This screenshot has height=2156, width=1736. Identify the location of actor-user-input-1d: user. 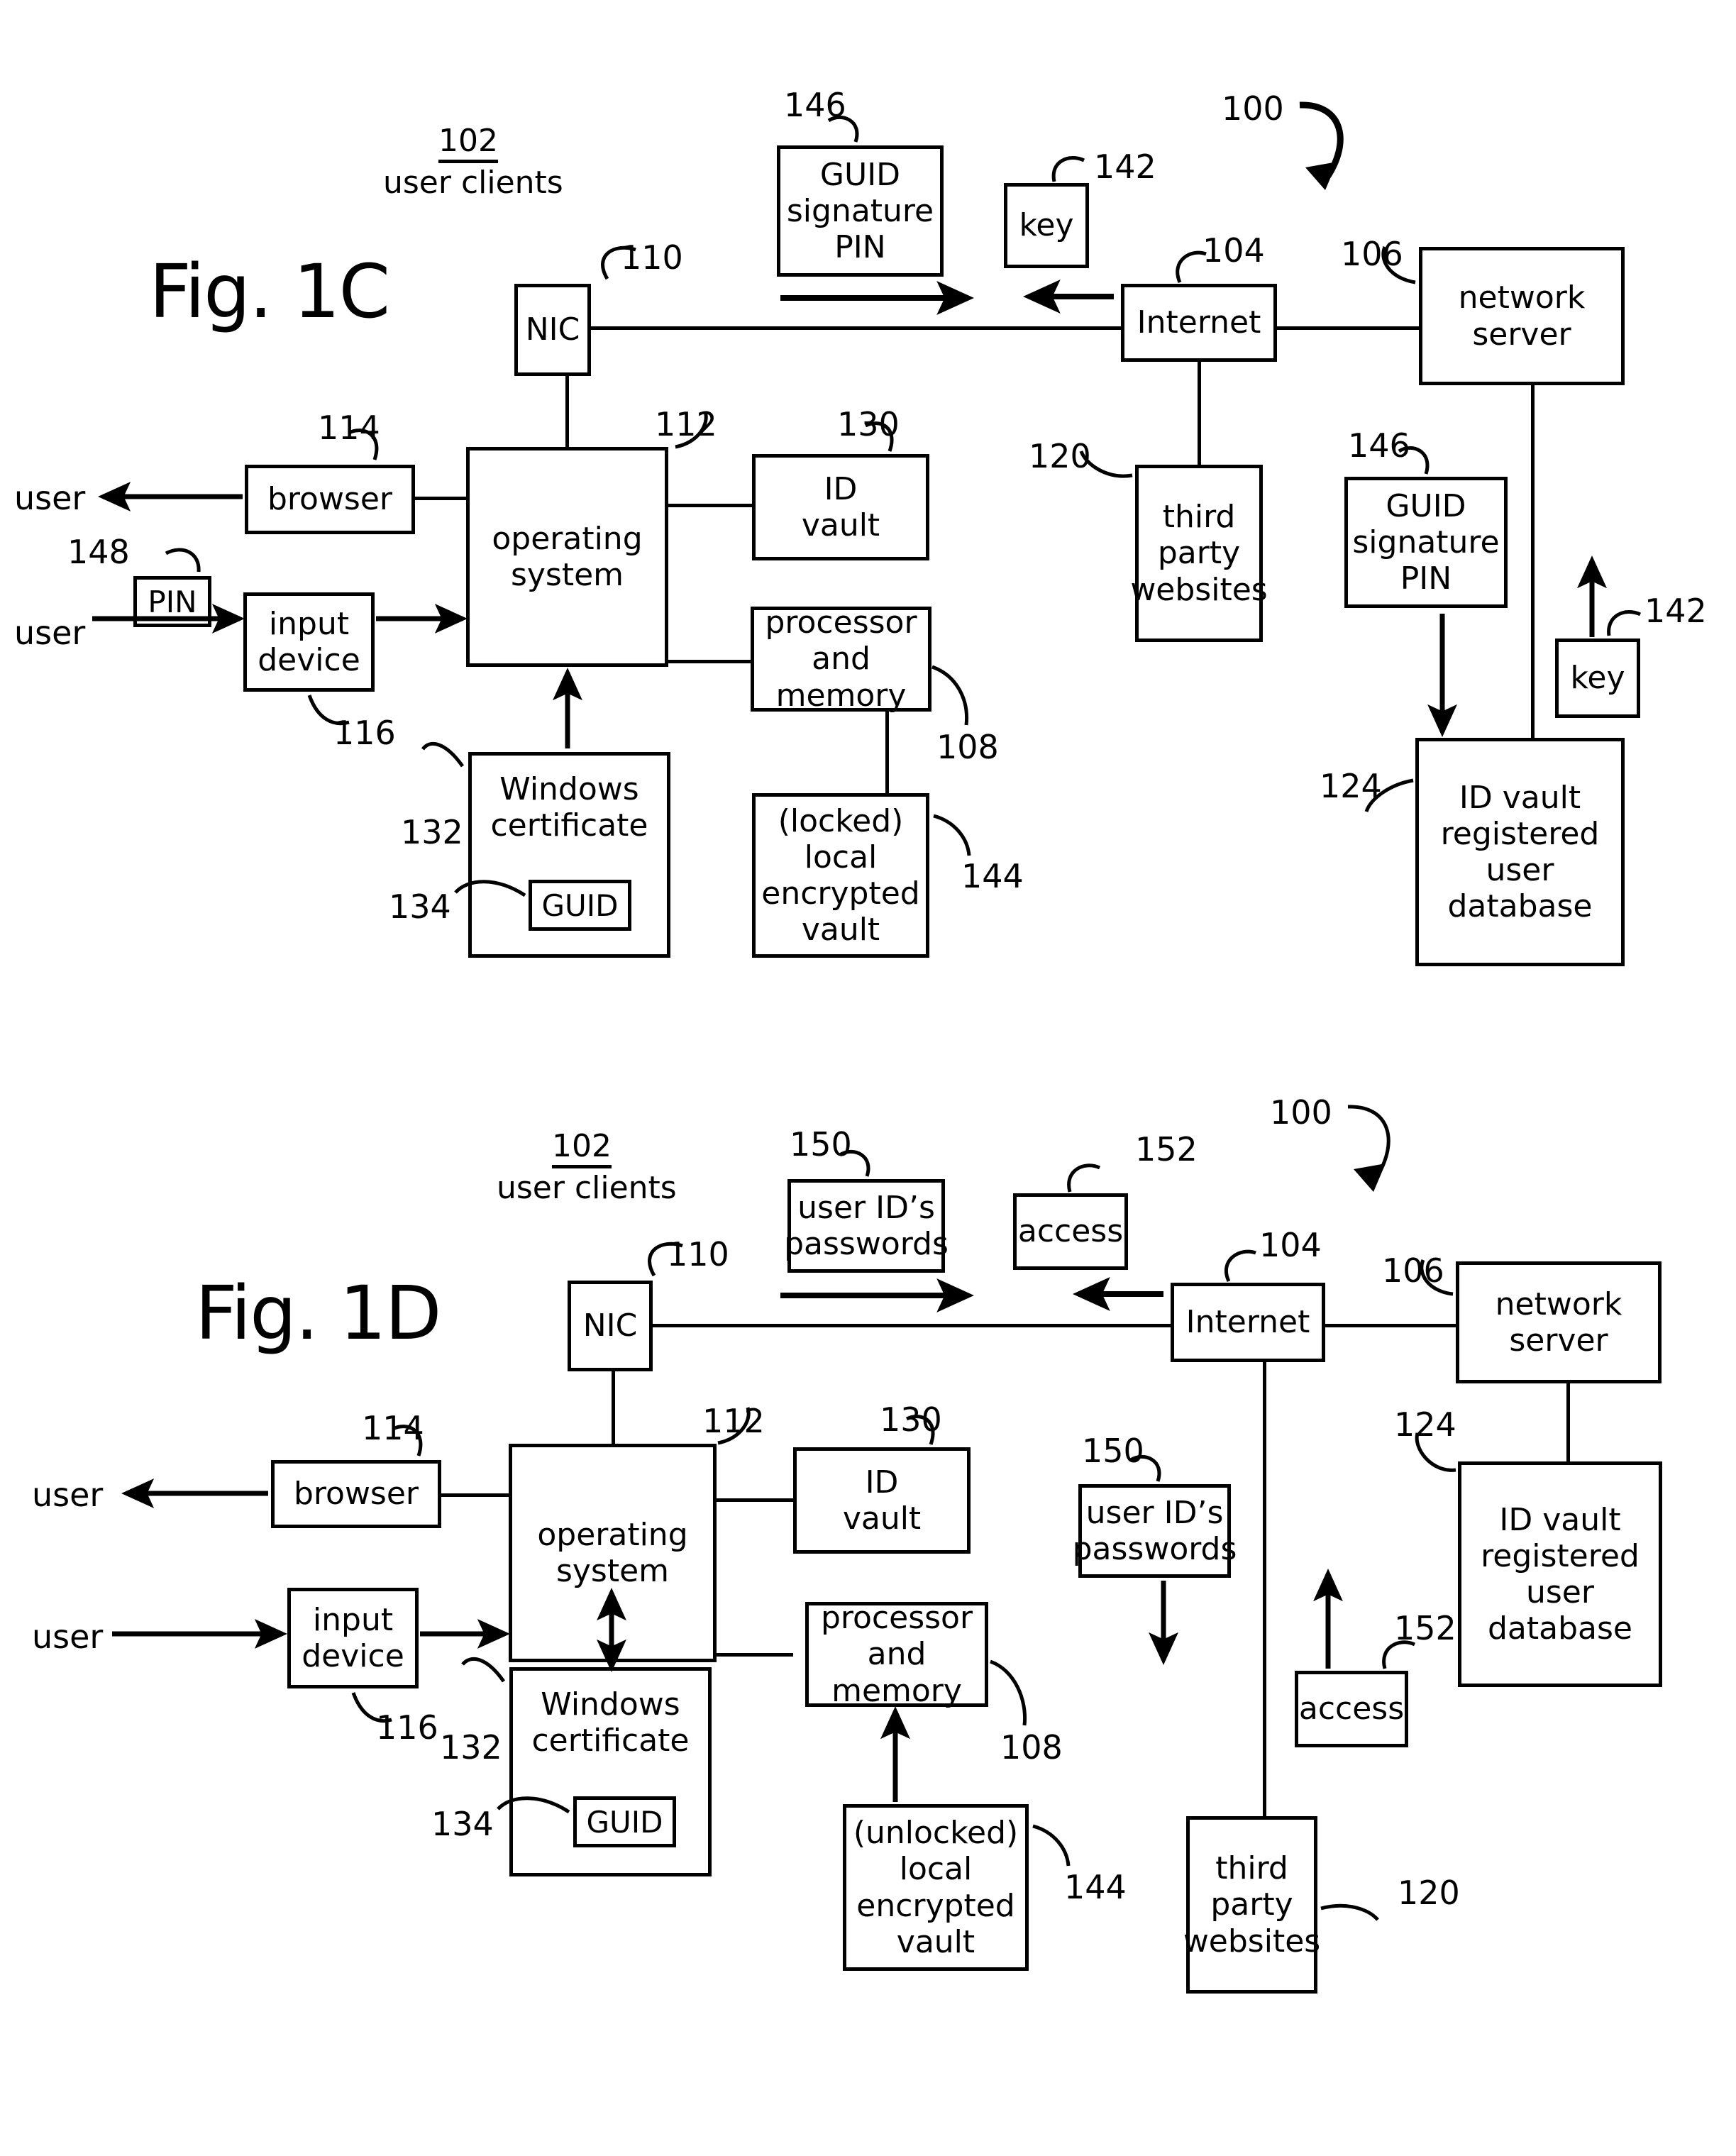
(68, 1637).